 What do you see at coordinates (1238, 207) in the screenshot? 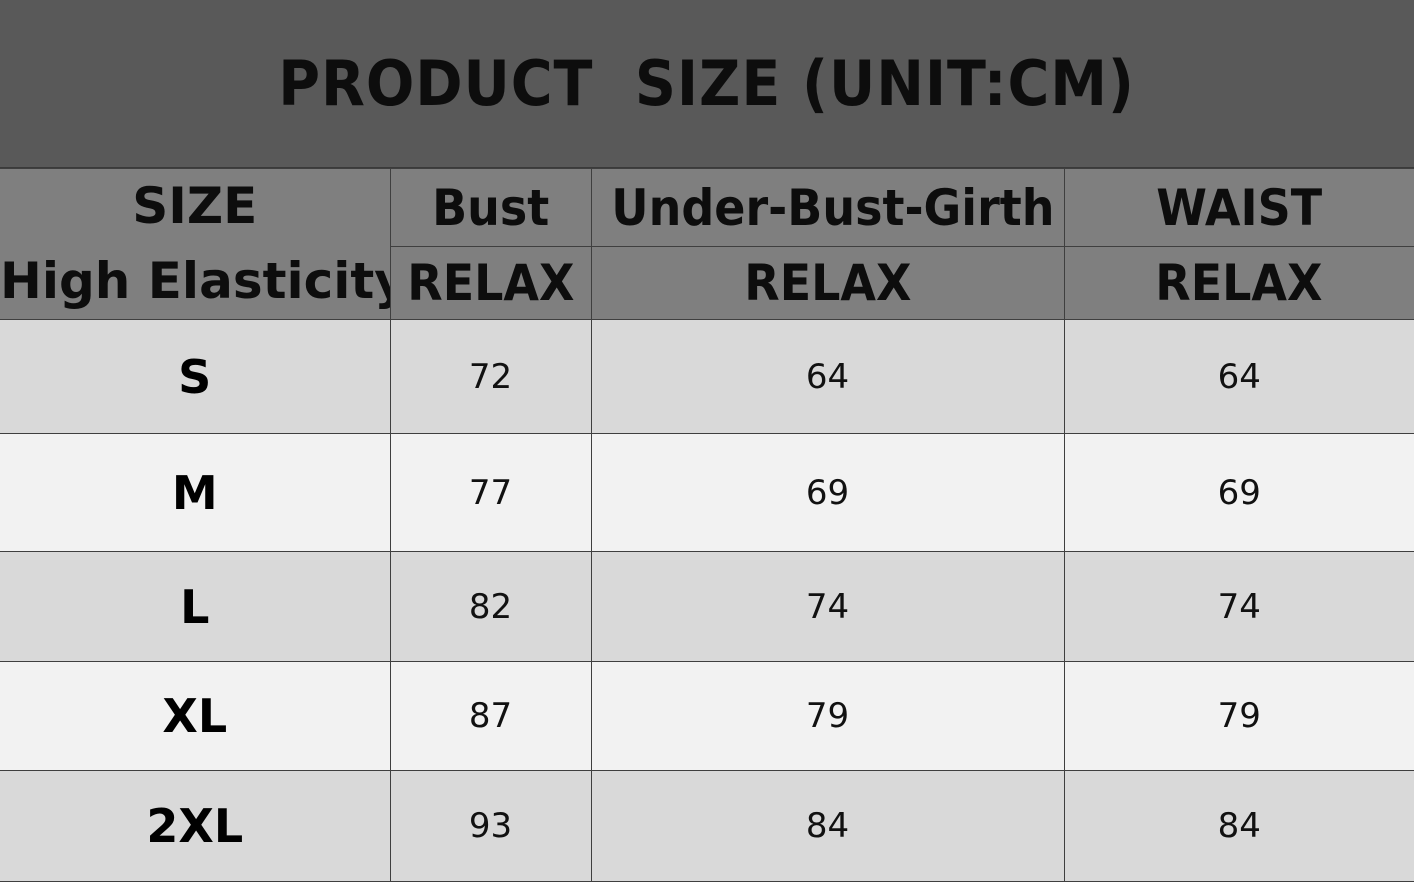
I see `waist-header: WAIST` at bounding box center [1238, 207].